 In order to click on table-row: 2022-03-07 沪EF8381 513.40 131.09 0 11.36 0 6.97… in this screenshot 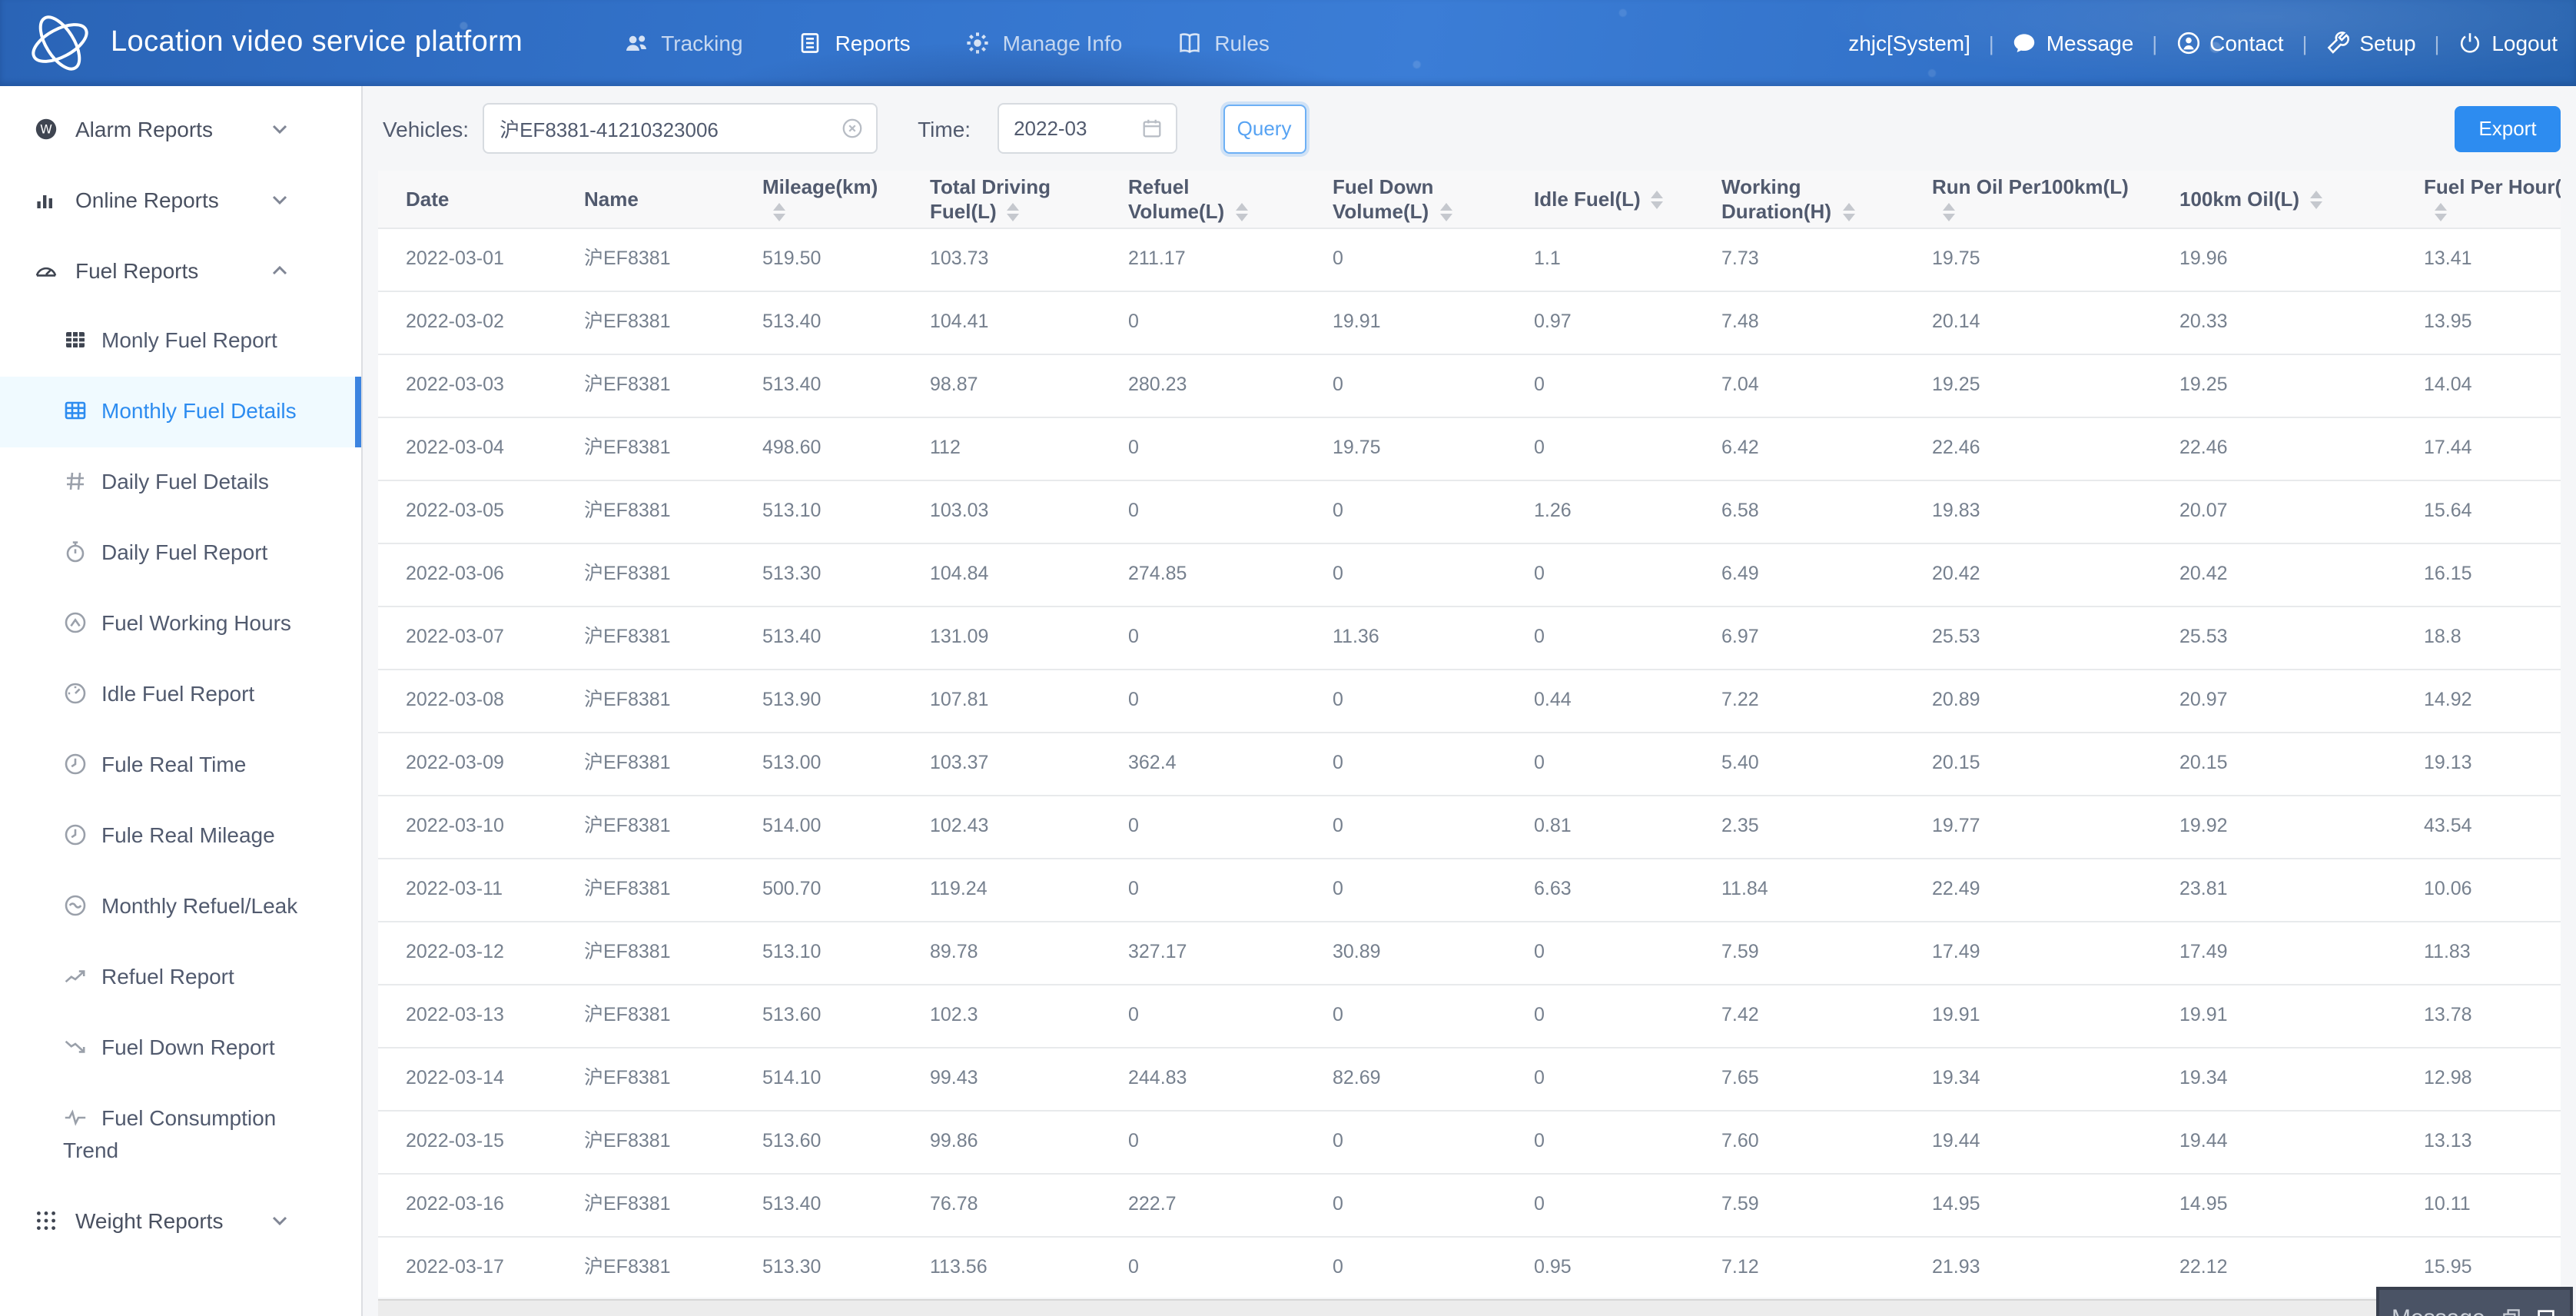, I will do `click(1469, 639)`.